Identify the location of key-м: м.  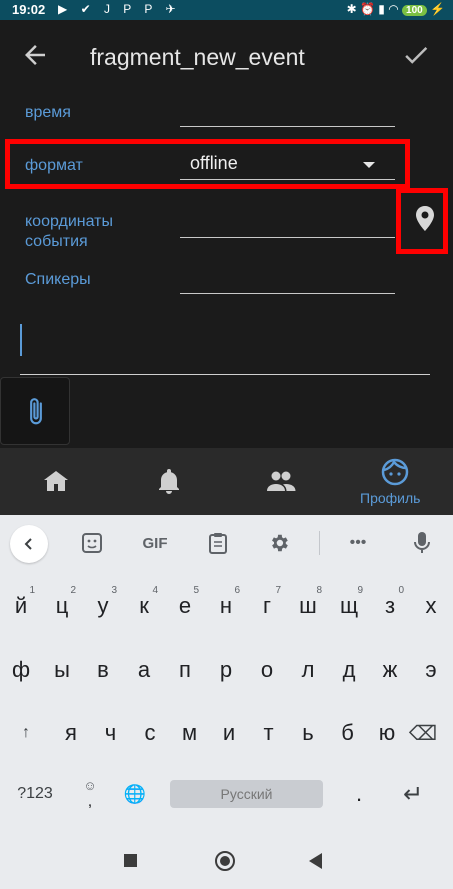
(190, 733).